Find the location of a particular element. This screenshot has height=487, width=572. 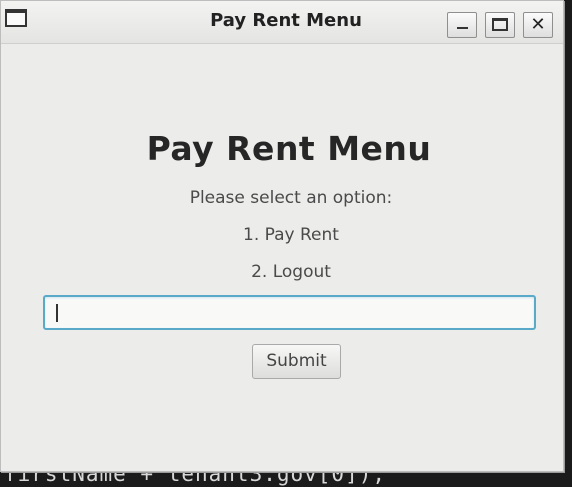

minimize-icon is located at coordinates (462, 28).